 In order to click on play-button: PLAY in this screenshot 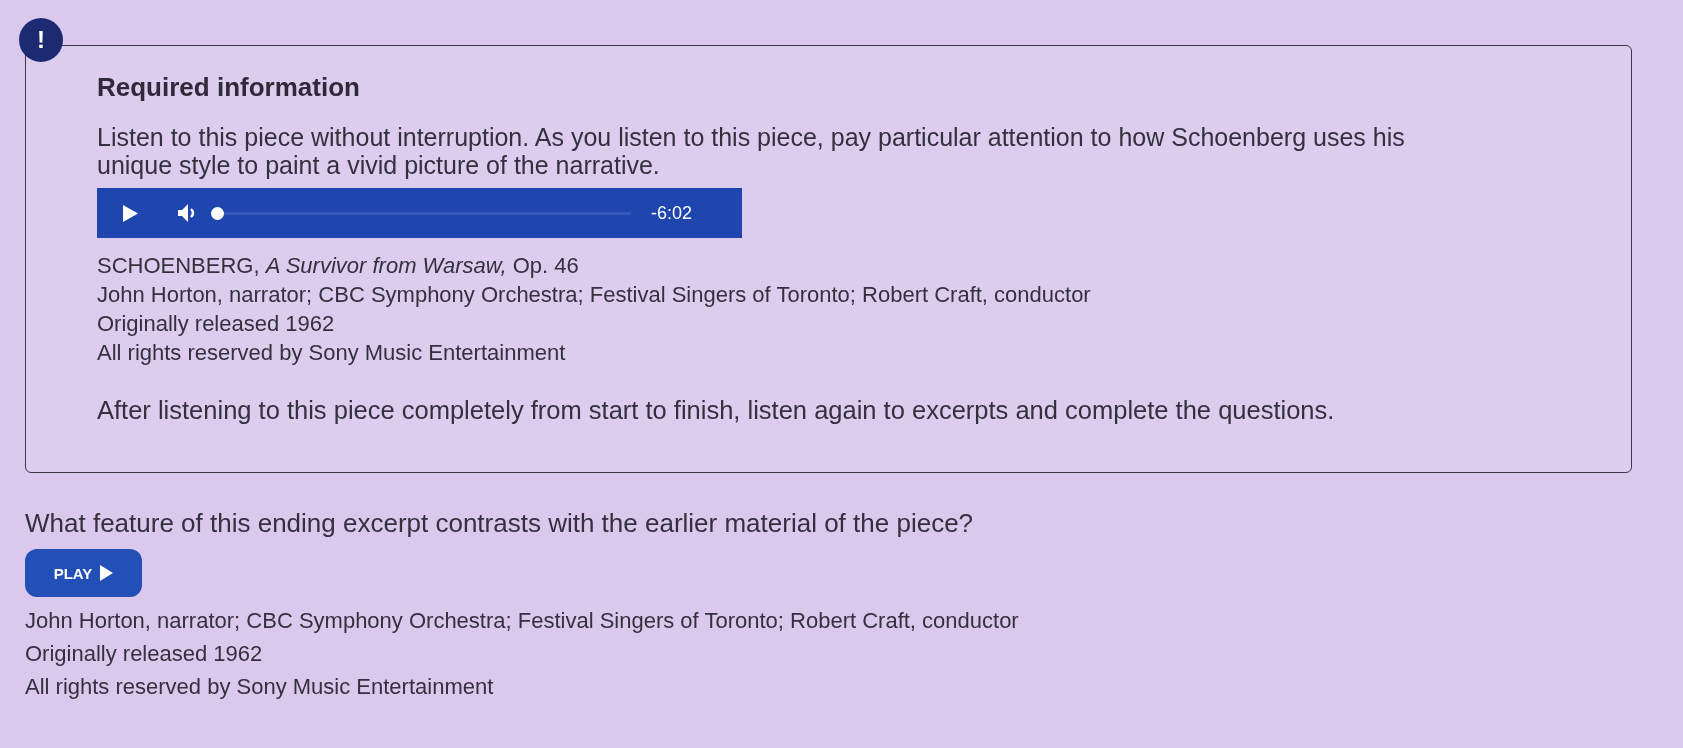, I will do `click(83, 573)`.